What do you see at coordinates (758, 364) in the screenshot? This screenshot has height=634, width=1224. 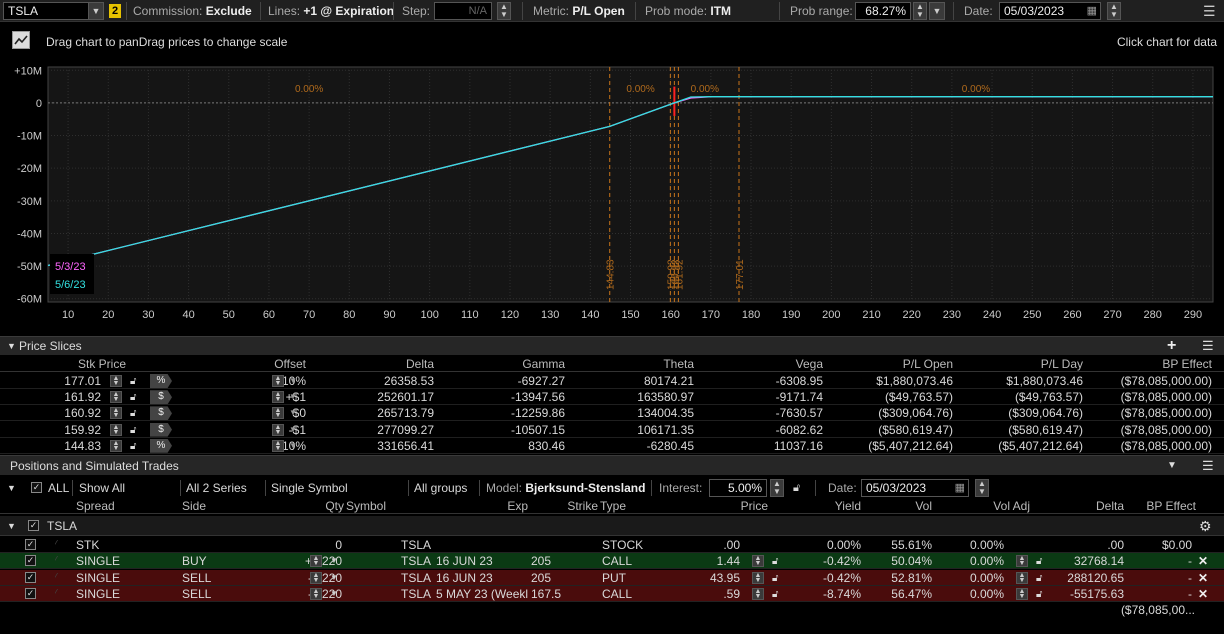 I see `column-header-vega: Vega` at bounding box center [758, 364].